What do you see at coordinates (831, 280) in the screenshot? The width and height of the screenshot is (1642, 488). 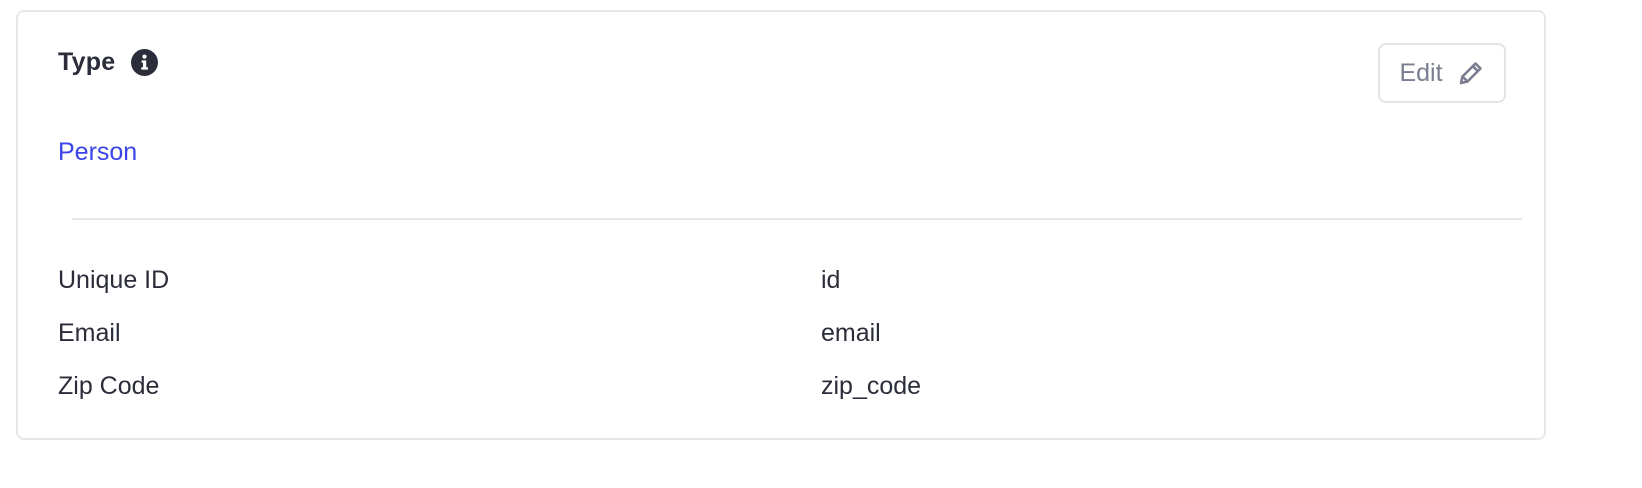 I see `field-value: id` at bounding box center [831, 280].